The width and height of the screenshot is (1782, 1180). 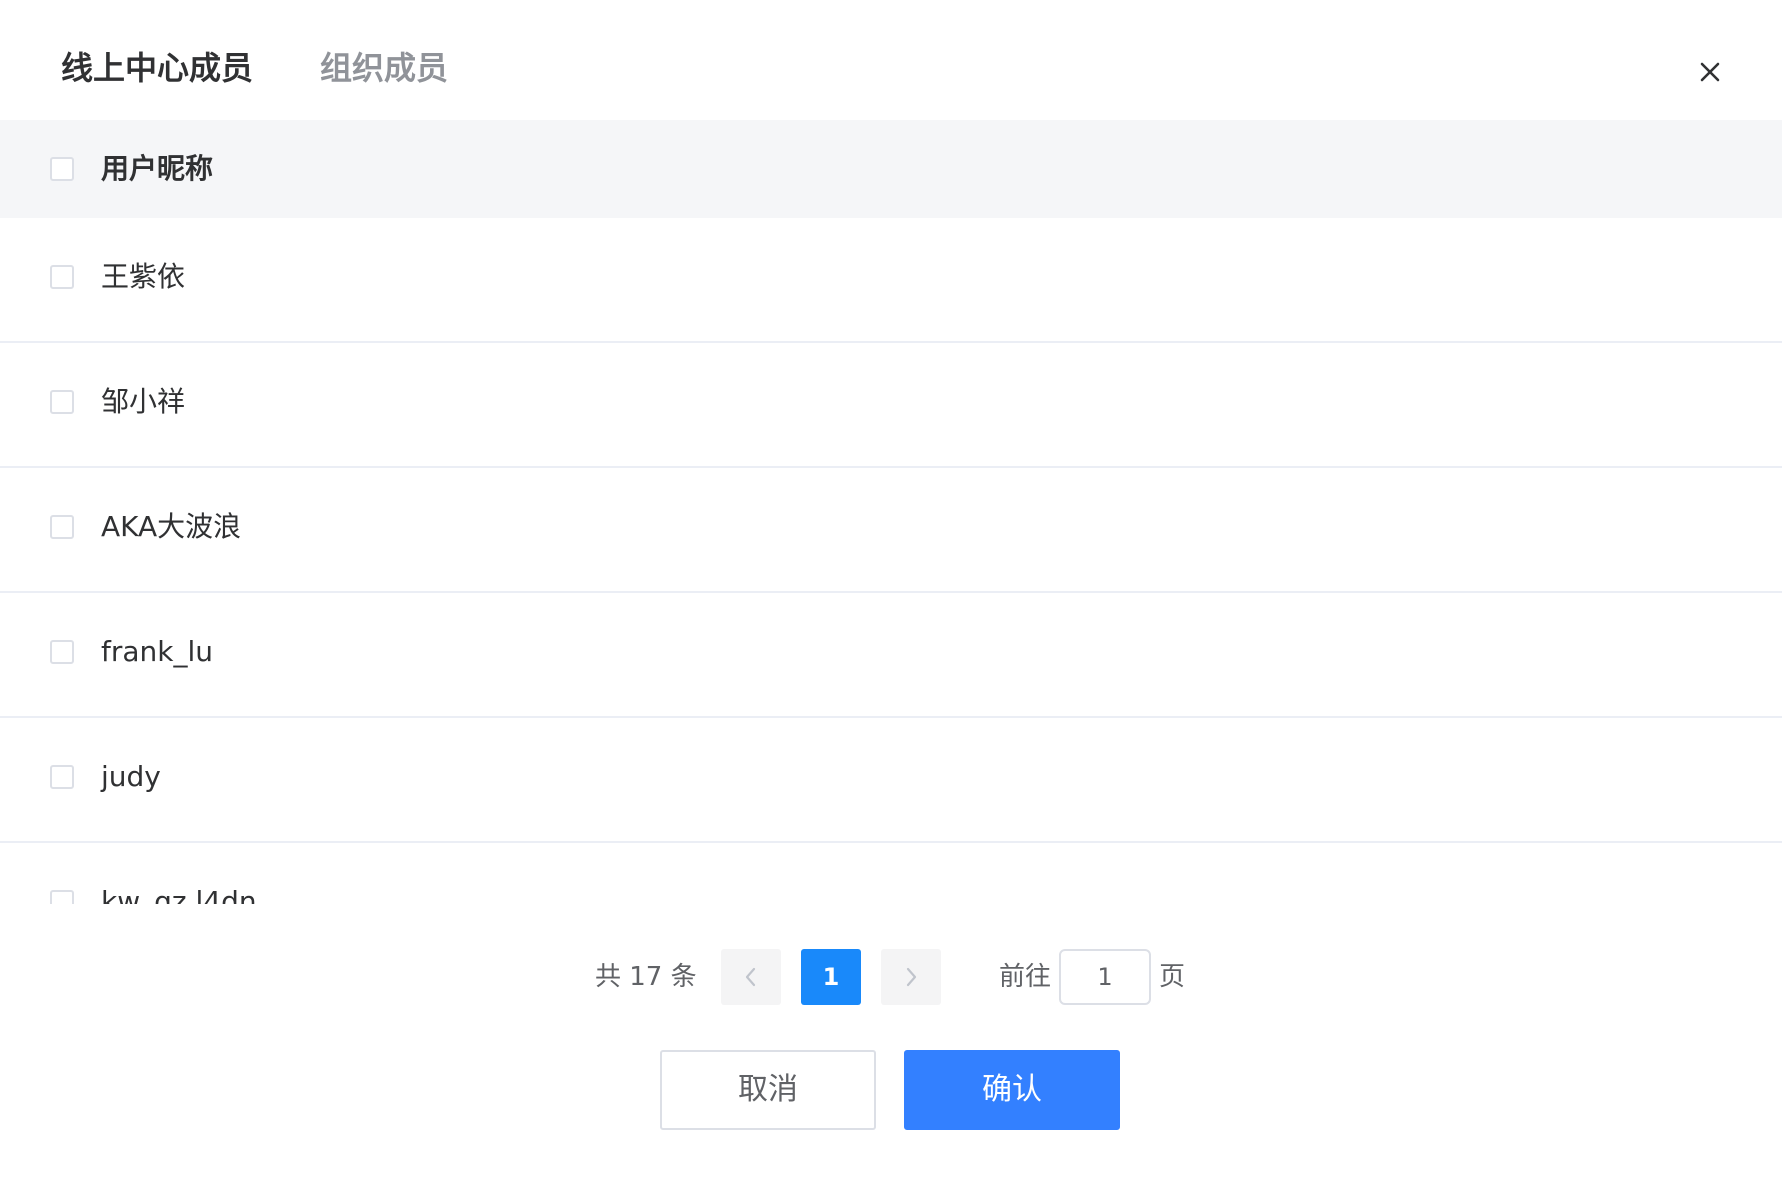 I want to click on next-page-button, so click(x=911, y=977).